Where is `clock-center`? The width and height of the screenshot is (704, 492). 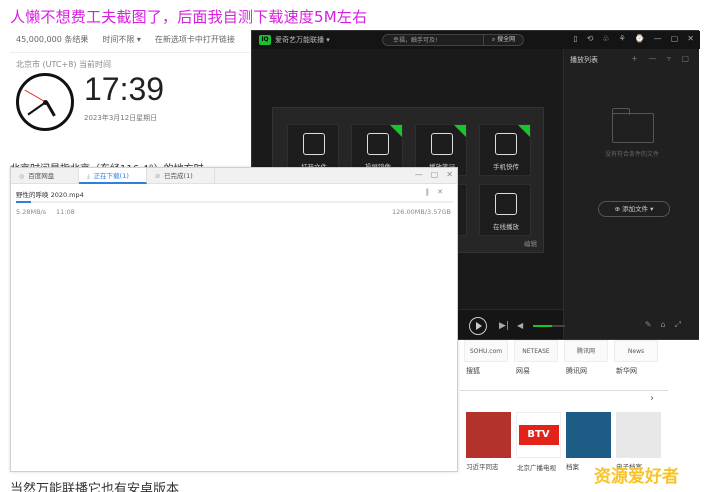 clock-center is located at coordinates (45, 102).